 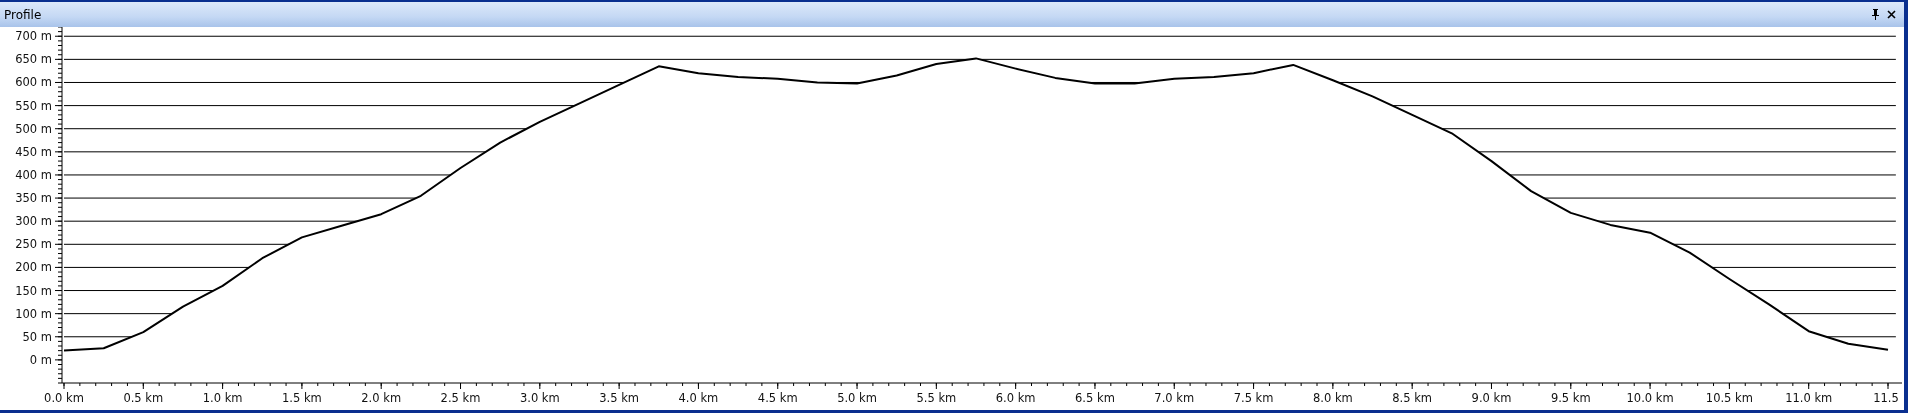 I want to click on x-tick-label: 1.5 km, so click(x=302, y=398).